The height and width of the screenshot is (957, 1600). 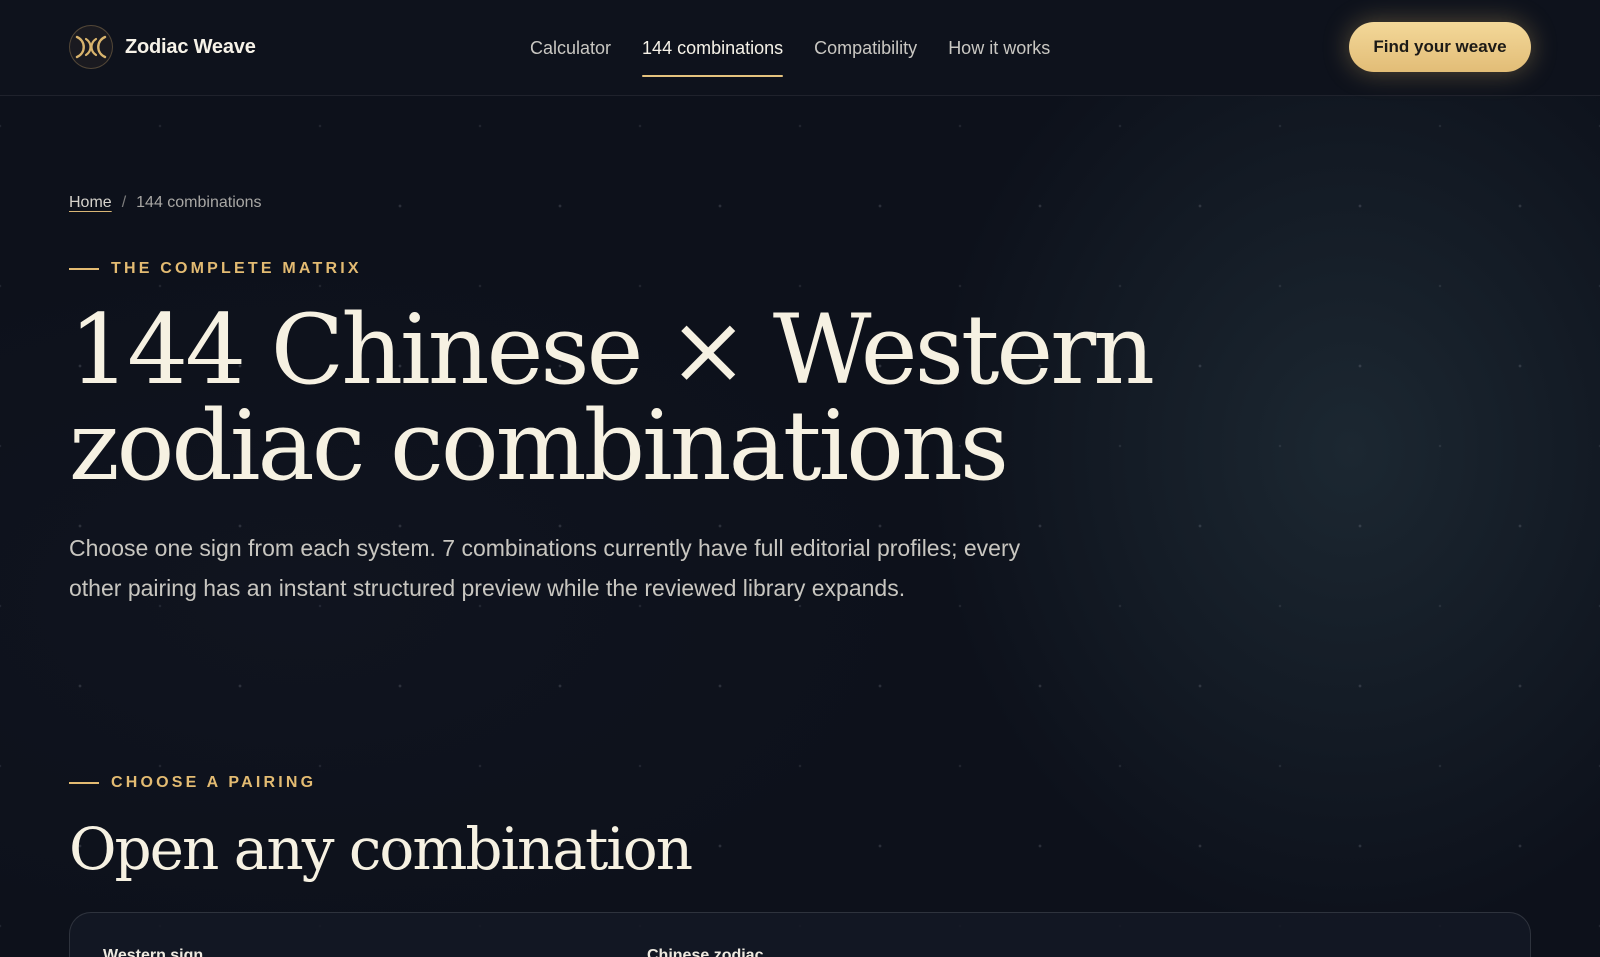 What do you see at coordinates (214, 782) in the screenshot?
I see `picker-eyebrow-text: CHOOSE A PAIRING` at bounding box center [214, 782].